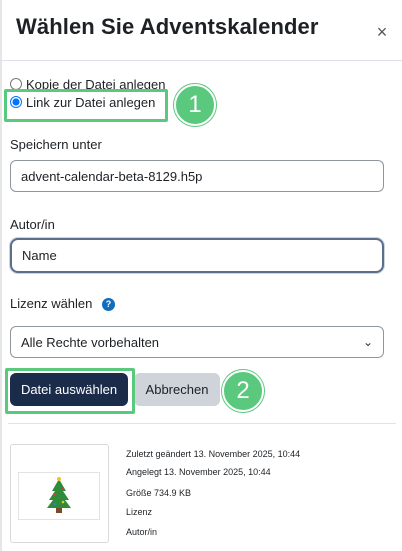 This screenshot has height=551, width=402. What do you see at coordinates (247, 454) in the screenshot?
I see `modified-value: 13. November 2025, 10:44` at bounding box center [247, 454].